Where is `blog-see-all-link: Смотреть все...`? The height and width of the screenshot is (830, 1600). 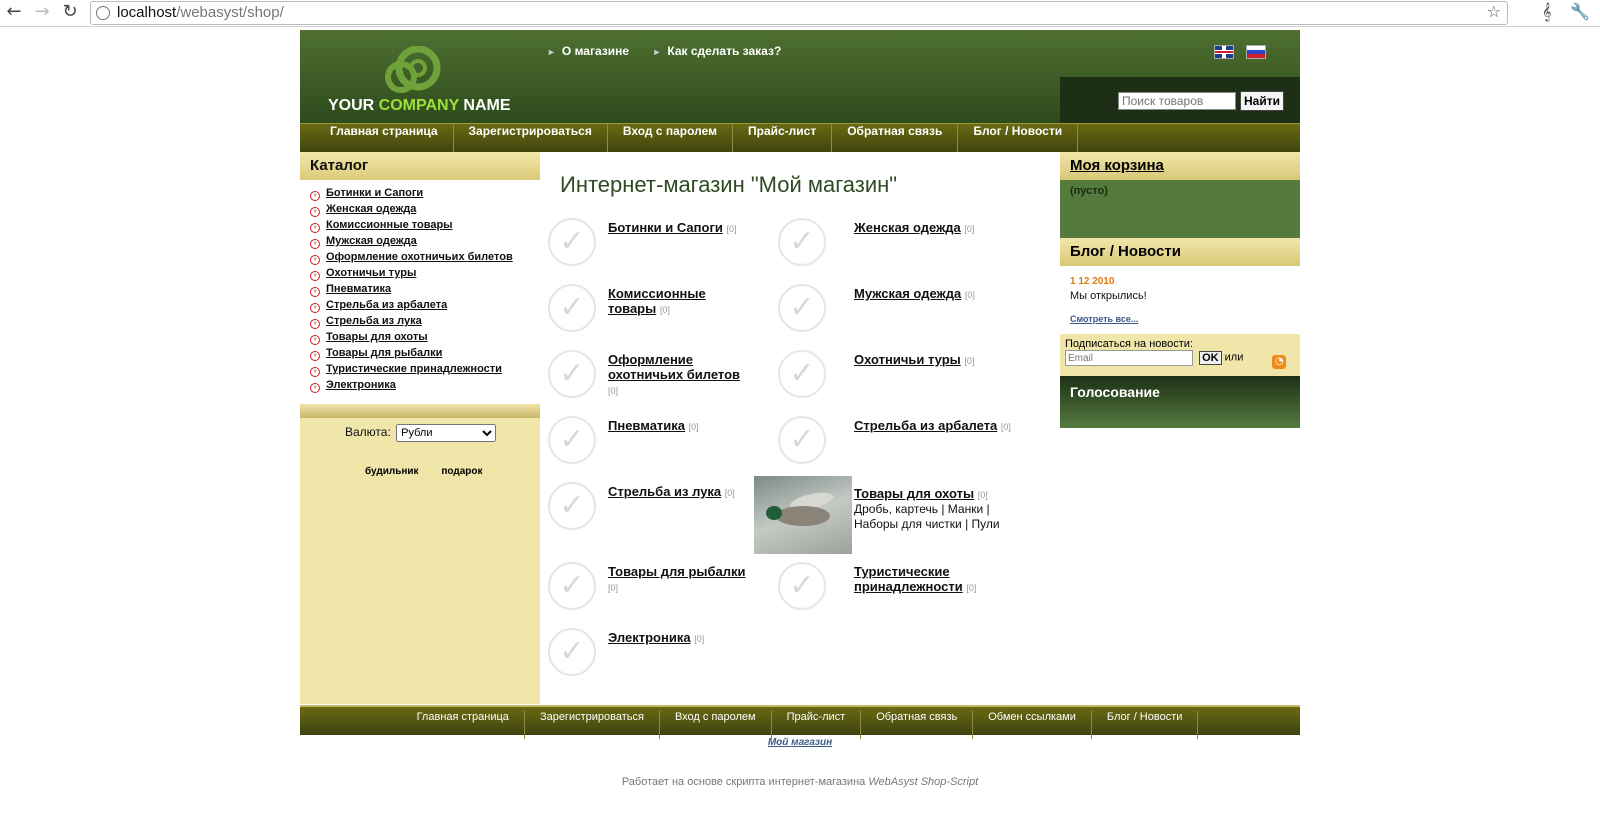 blog-see-all-link: Смотреть все... is located at coordinates (1180, 319).